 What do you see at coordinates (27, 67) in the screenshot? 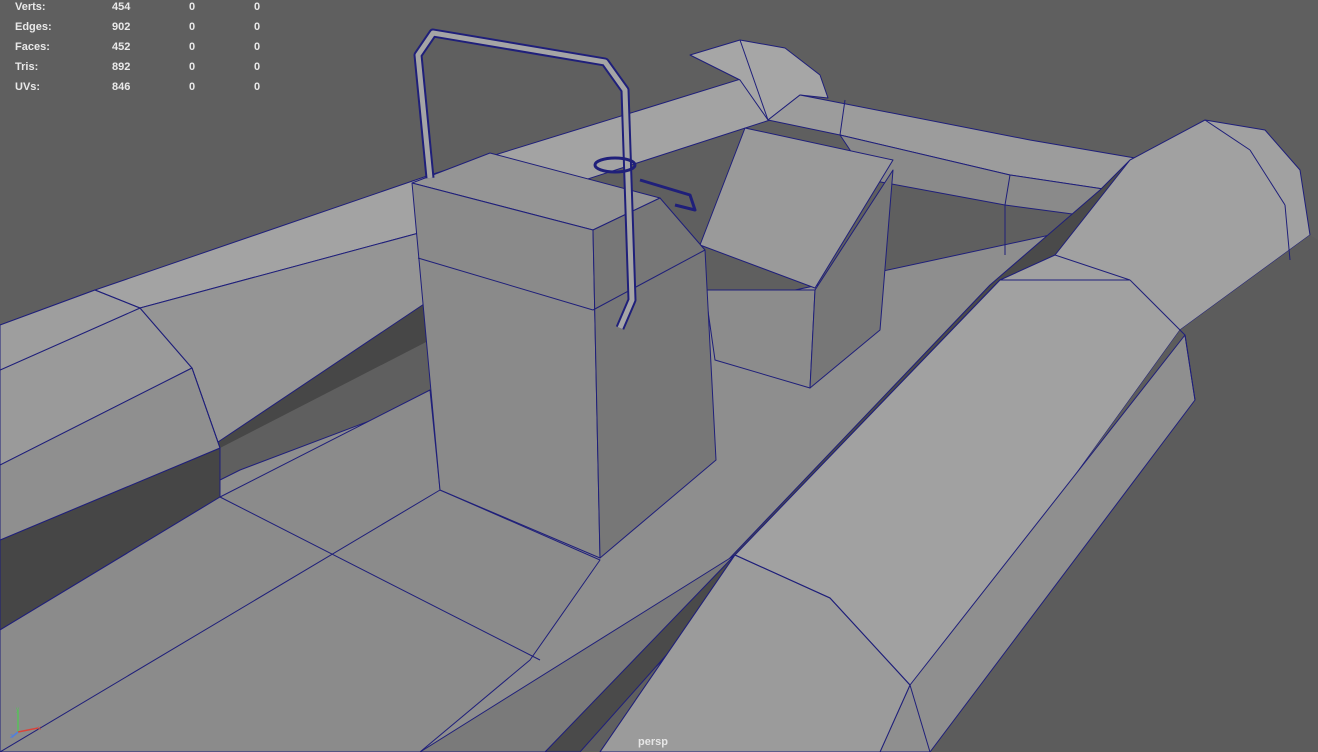
I see `hud-label: Tris:` at bounding box center [27, 67].